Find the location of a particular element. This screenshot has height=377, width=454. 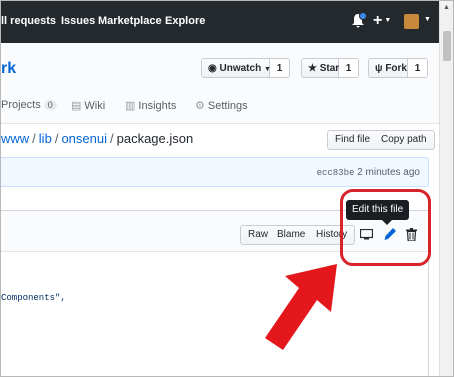

breadcrumb: www / lib / onsenui / package.json is located at coordinates (97, 138).